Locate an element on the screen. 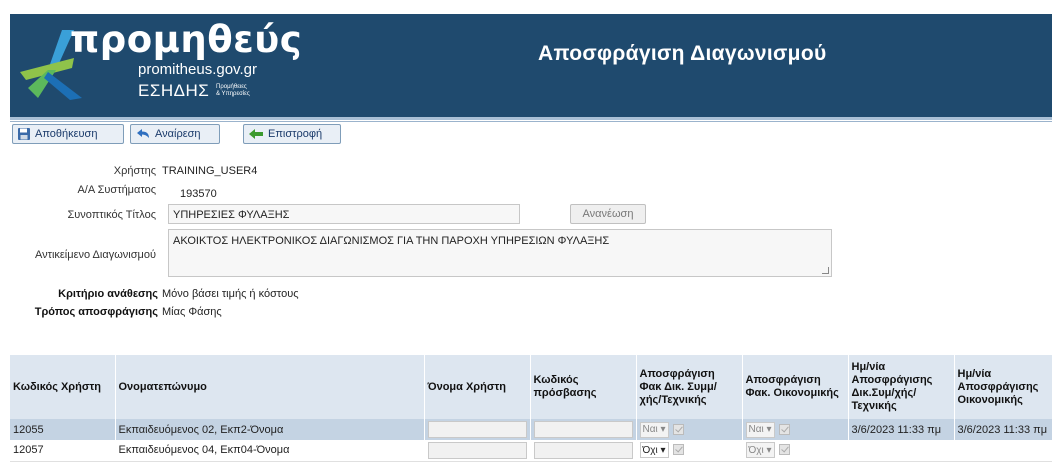 This screenshot has width=1052, height=465. save-button: Αποθήκευση is located at coordinates (68, 134).